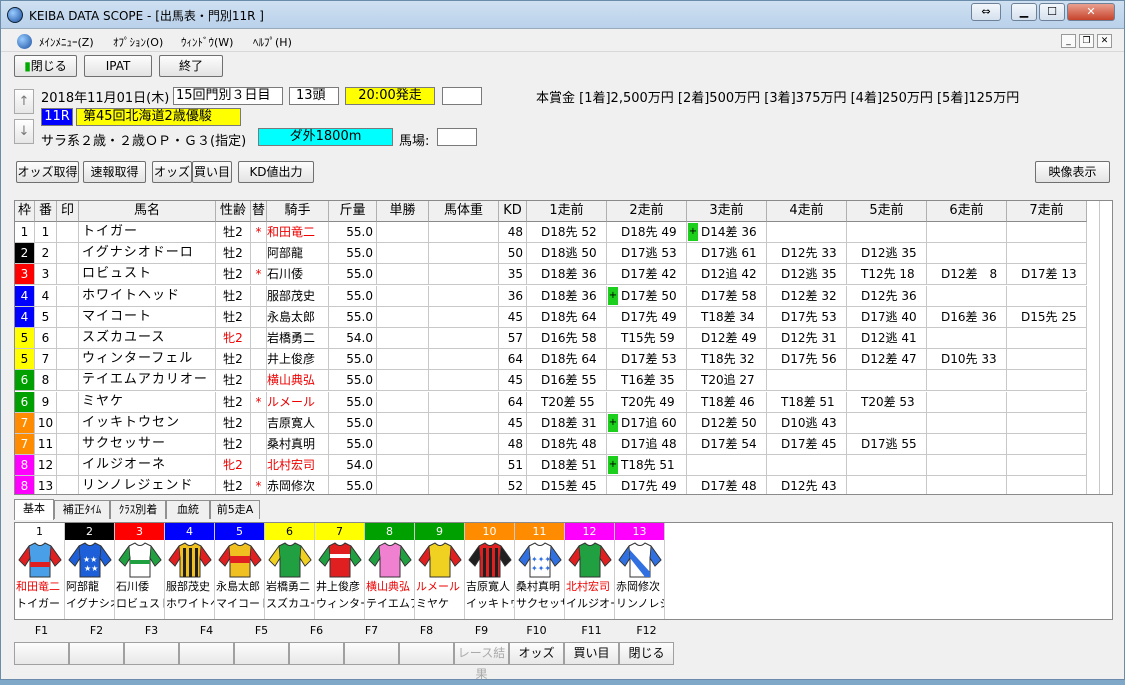  Describe the element at coordinates (138, 42) in the screenshot. I see `menu-option: ｵﾌﾟｼｮﾝ(O)` at that location.